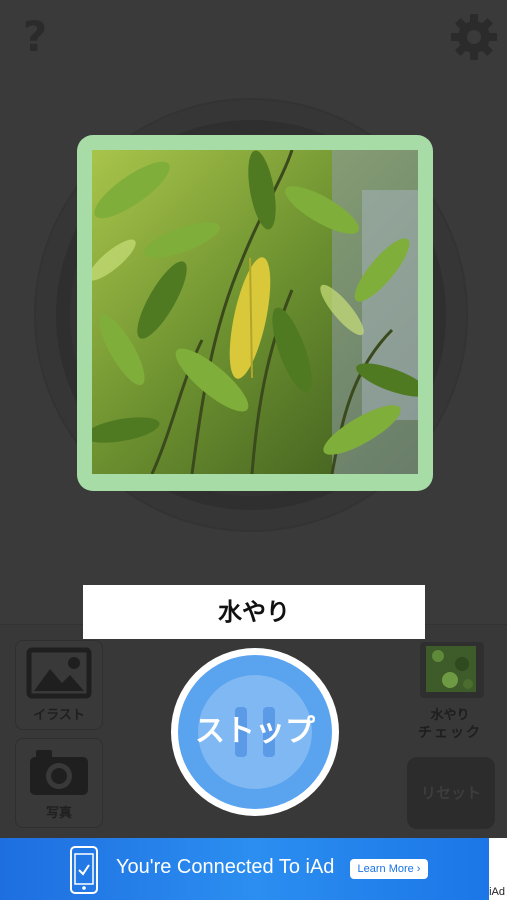 This screenshot has height=900, width=507. I want to click on ad-banner: You're Connected To iAd Learn More › iAd, so click(253, 869).